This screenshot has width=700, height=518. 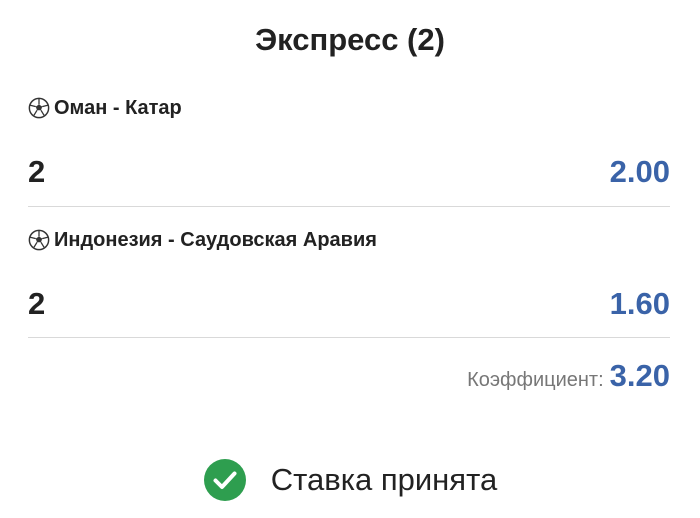 What do you see at coordinates (349, 108) in the screenshot?
I see `match-header: Оман - Катар` at bounding box center [349, 108].